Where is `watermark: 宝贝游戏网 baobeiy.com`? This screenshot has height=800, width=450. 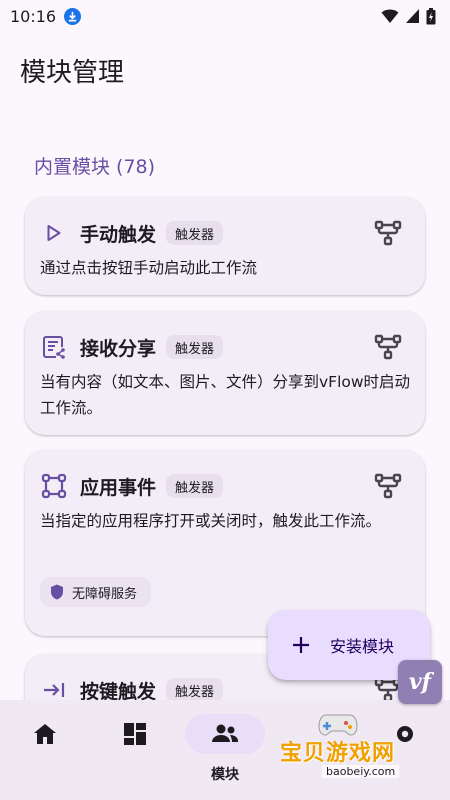
watermark: 宝贝游戏网 baobeiy.com is located at coordinates (360, 752).